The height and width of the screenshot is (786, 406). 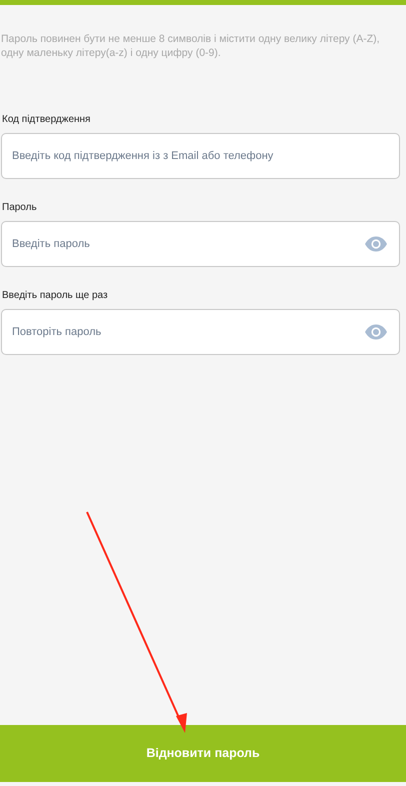 I want to click on password-field: Повторіть пароль, so click(x=200, y=332).